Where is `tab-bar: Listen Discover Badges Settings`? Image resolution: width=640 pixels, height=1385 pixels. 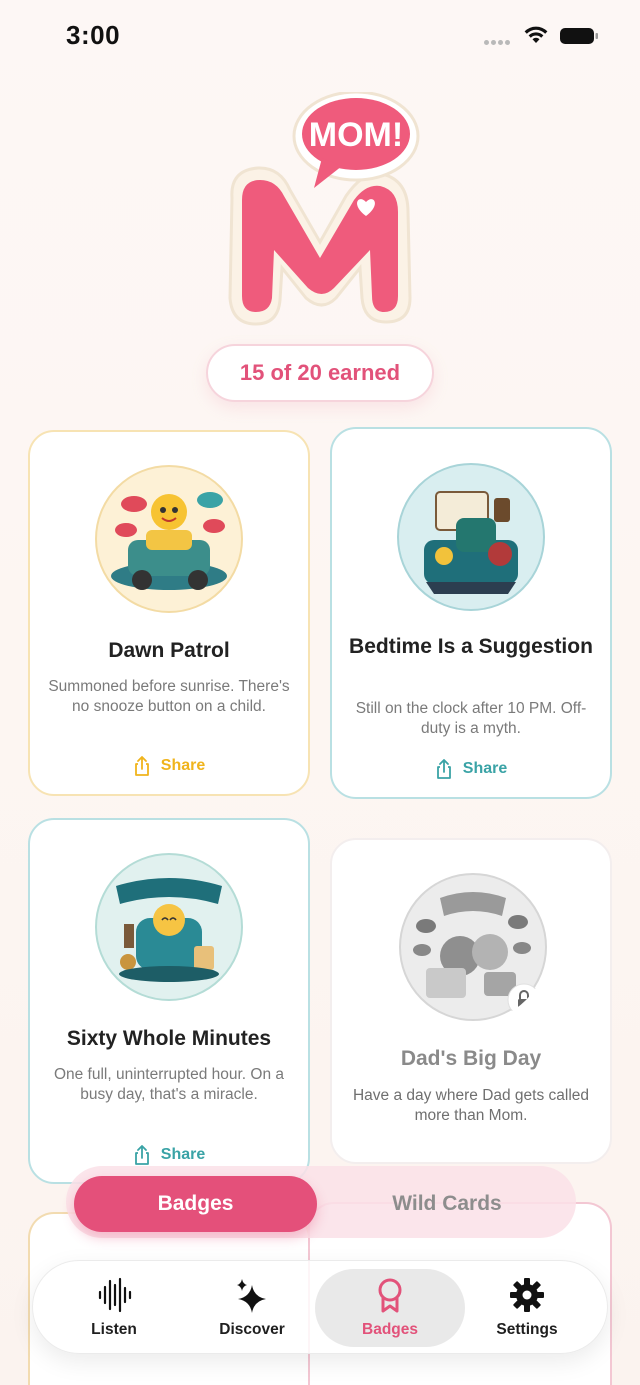
tab-bar: Listen Discover Badges Settings is located at coordinates (320, 1307).